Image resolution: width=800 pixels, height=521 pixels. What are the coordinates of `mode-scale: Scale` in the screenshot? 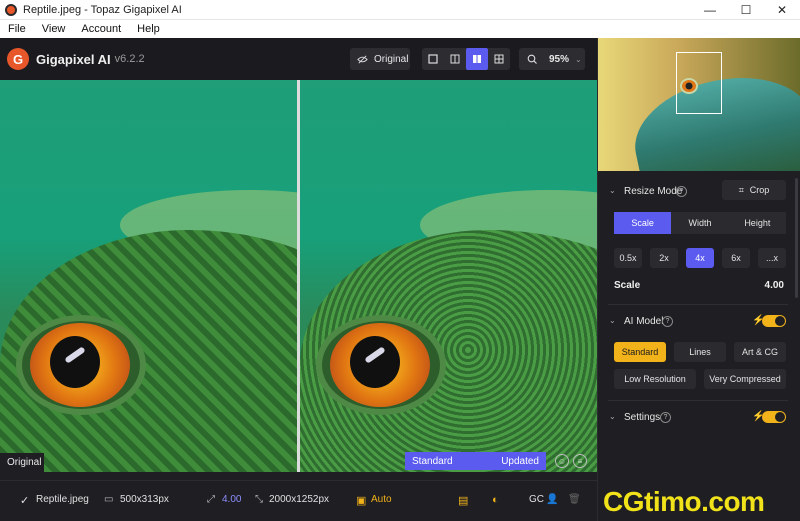 It's located at (643, 223).